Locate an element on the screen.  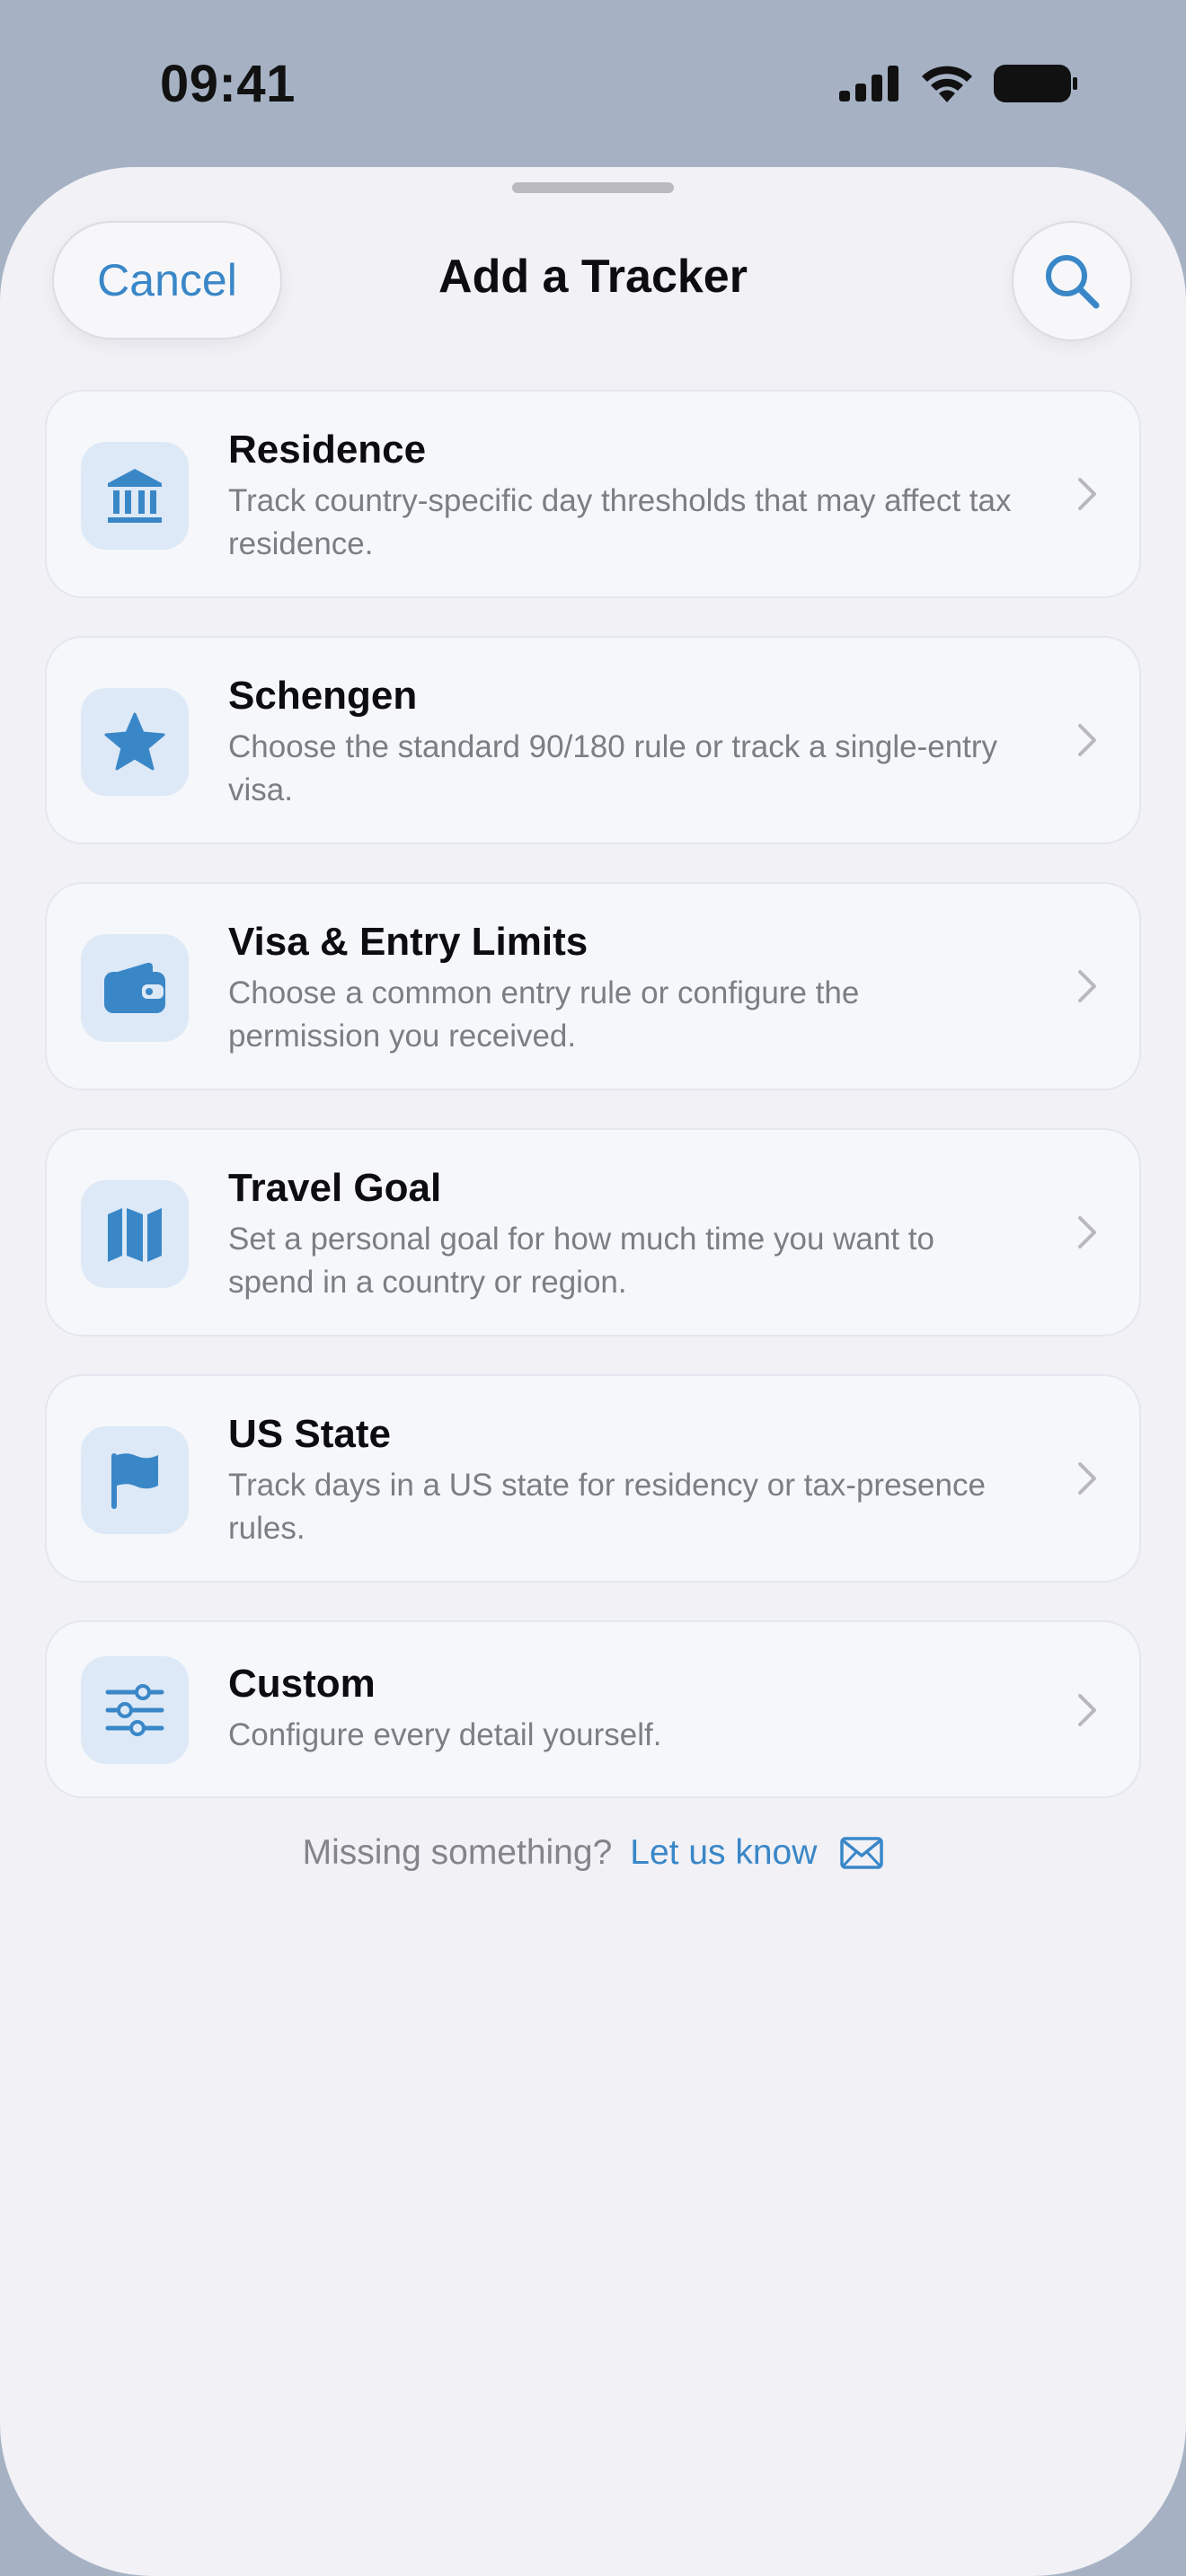
status-time: 09:41 is located at coordinates (228, 84).